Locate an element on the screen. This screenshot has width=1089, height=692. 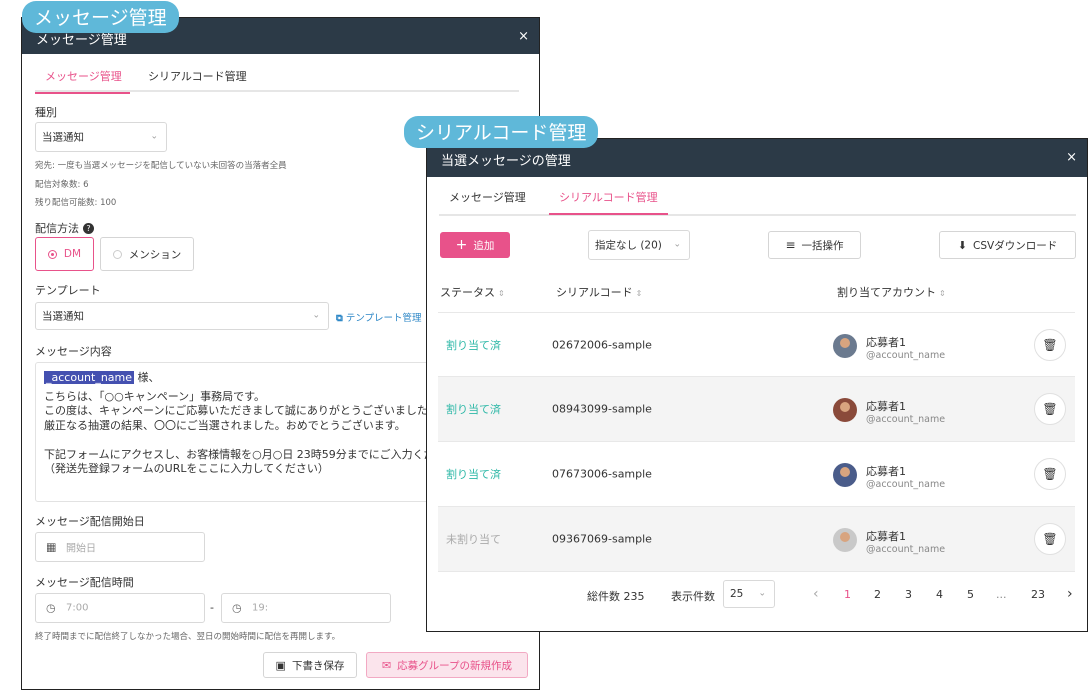
template-select: 当選通知 ⌄ is located at coordinates (182, 316).